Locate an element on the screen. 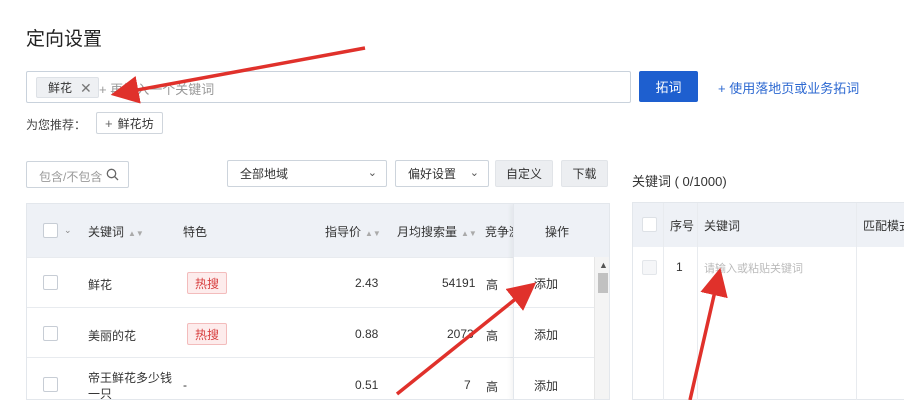 The height and width of the screenshot is (400, 904). landing-page-expand-link: + 使用落地页或业务拓词 is located at coordinates (788, 87).